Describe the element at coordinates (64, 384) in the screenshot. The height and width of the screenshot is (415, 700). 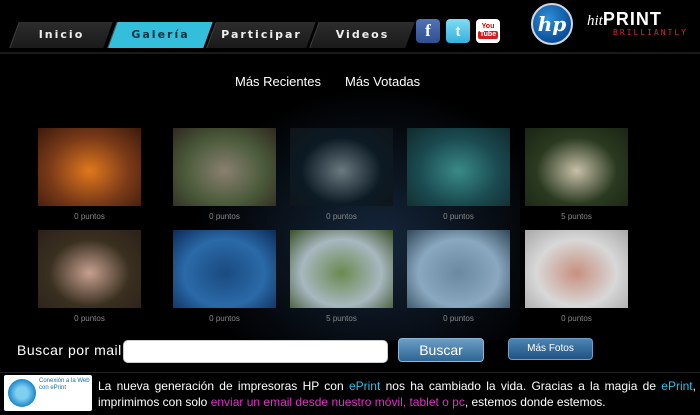
I see `eprint-badge-text: Conexión a la Web con ePrint` at that location.